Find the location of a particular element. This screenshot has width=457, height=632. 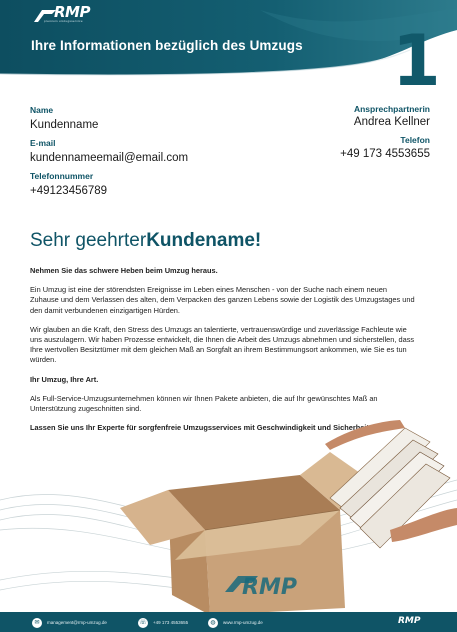

greeting-heading: Sehr geehrterKundename! is located at coordinates (145, 241).